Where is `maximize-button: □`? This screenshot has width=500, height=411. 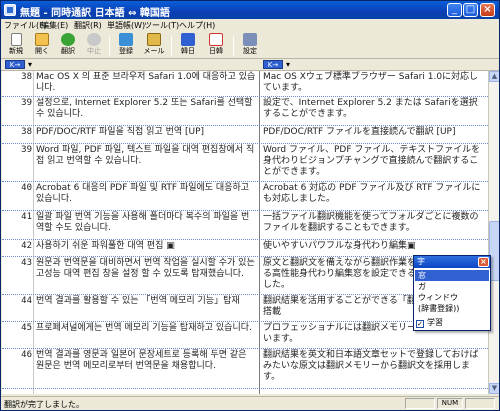 maximize-button: □ is located at coordinates (470, 10).